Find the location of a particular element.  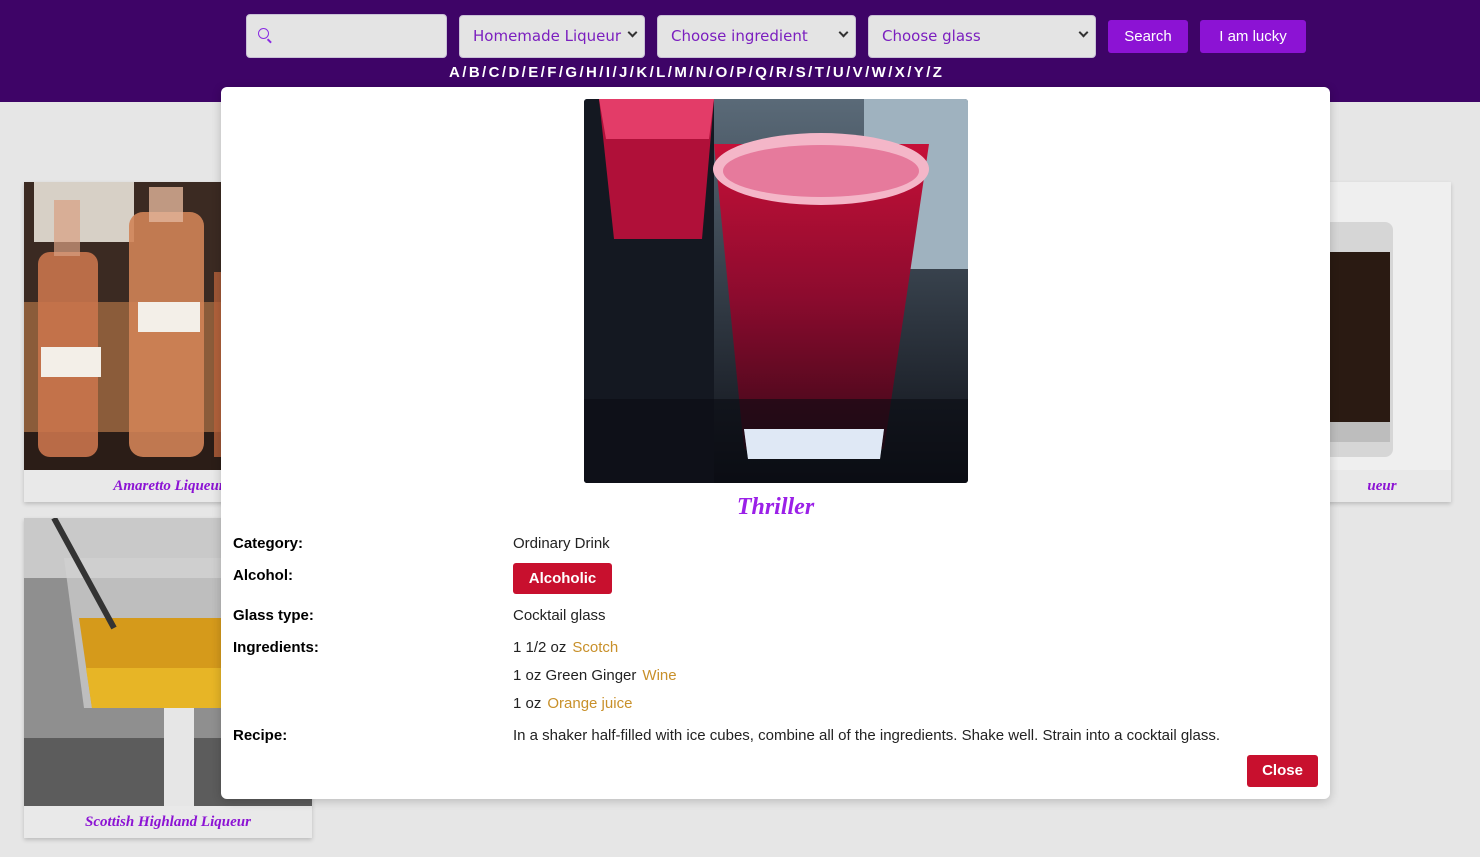

letter-link-l: L is located at coordinates (661, 72).